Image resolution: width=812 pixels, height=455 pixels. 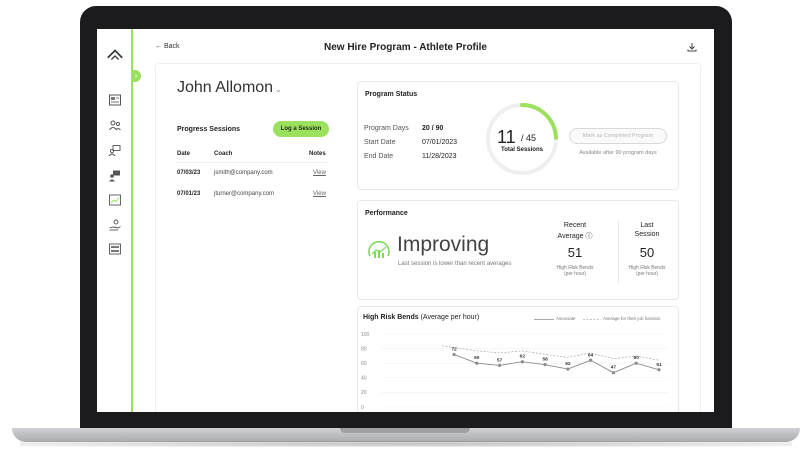 What do you see at coordinates (379, 156) in the screenshot?
I see `end-date-label: End Date` at bounding box center [379, 156].